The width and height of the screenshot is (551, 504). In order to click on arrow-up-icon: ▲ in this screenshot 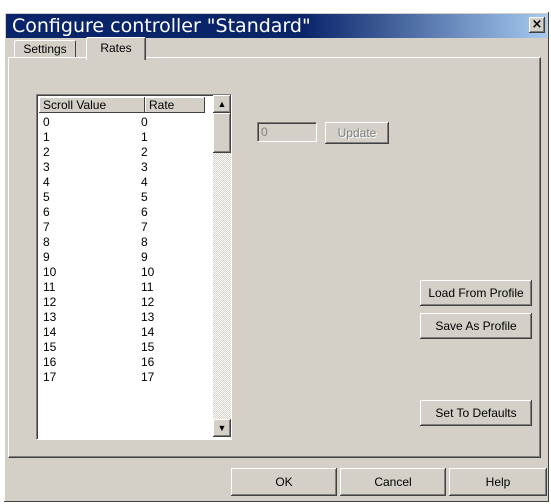, I will do `click(222, 104)`.